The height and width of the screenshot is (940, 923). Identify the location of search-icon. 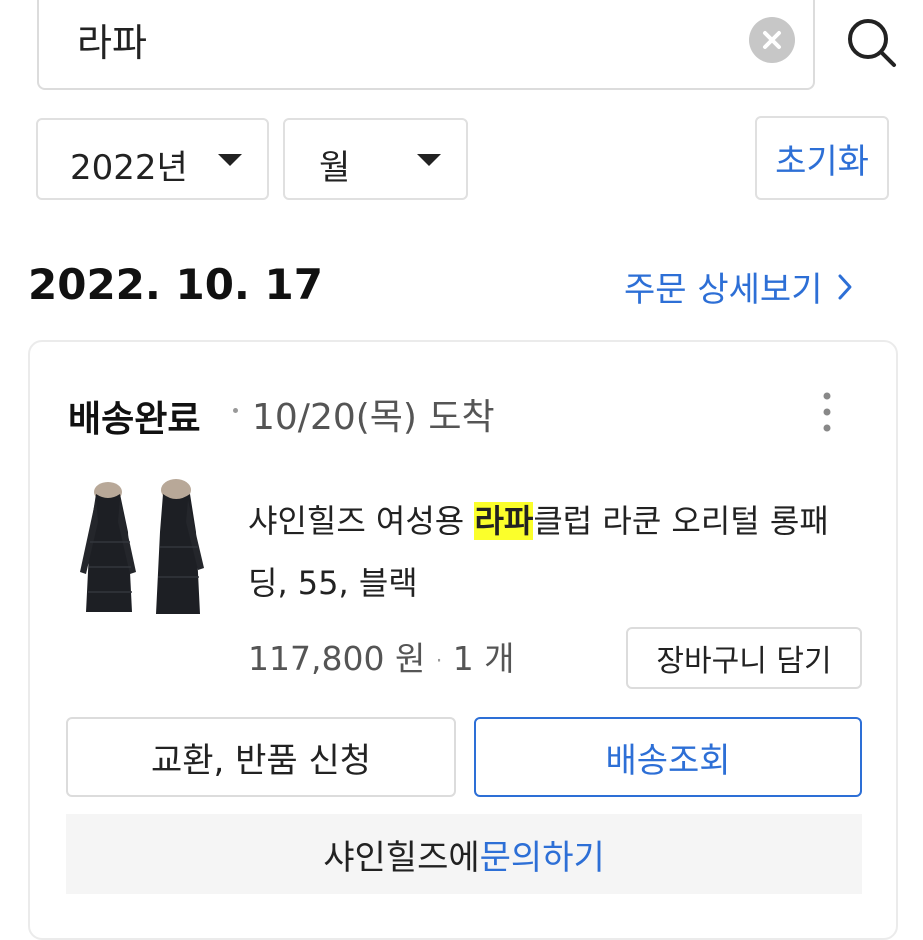
(870, 42).